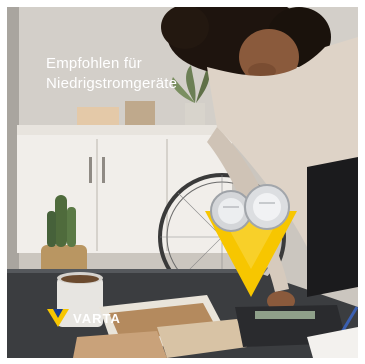  I want to click on shelf, so click(132, 130).